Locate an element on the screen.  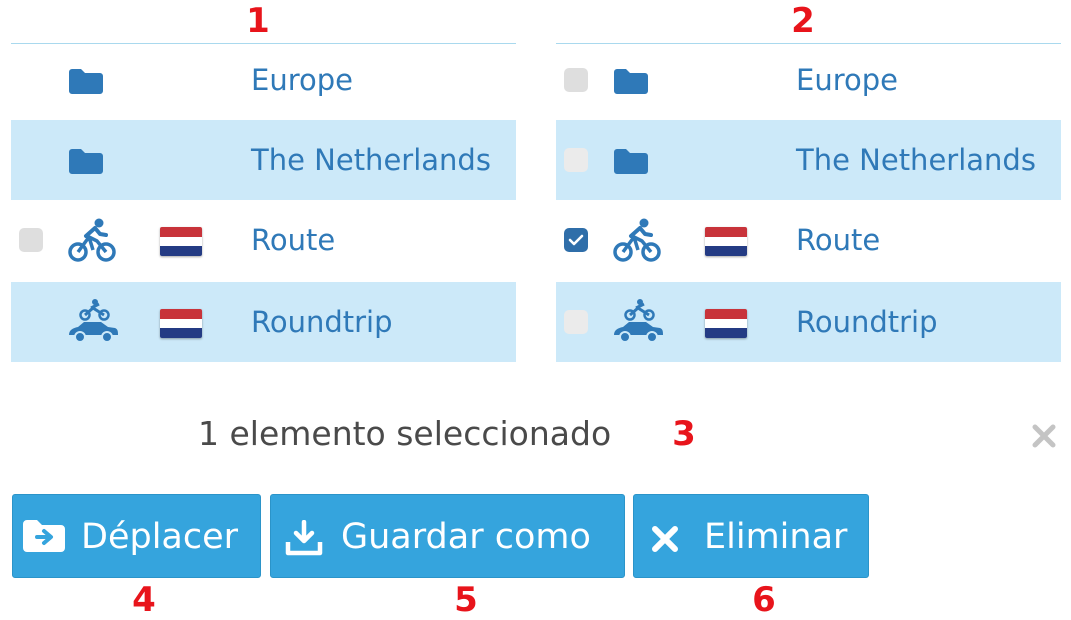
delete-button-label: Eliminar is located at coordinates (776, 537).